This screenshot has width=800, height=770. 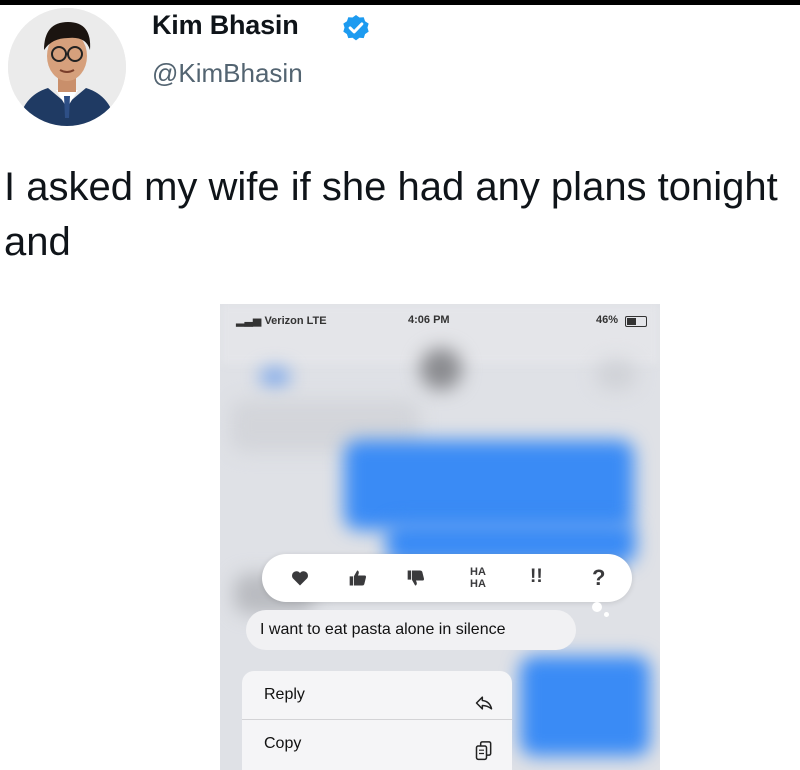 I want to click on haha-icon: HA HA, so click(x=478, y=579).